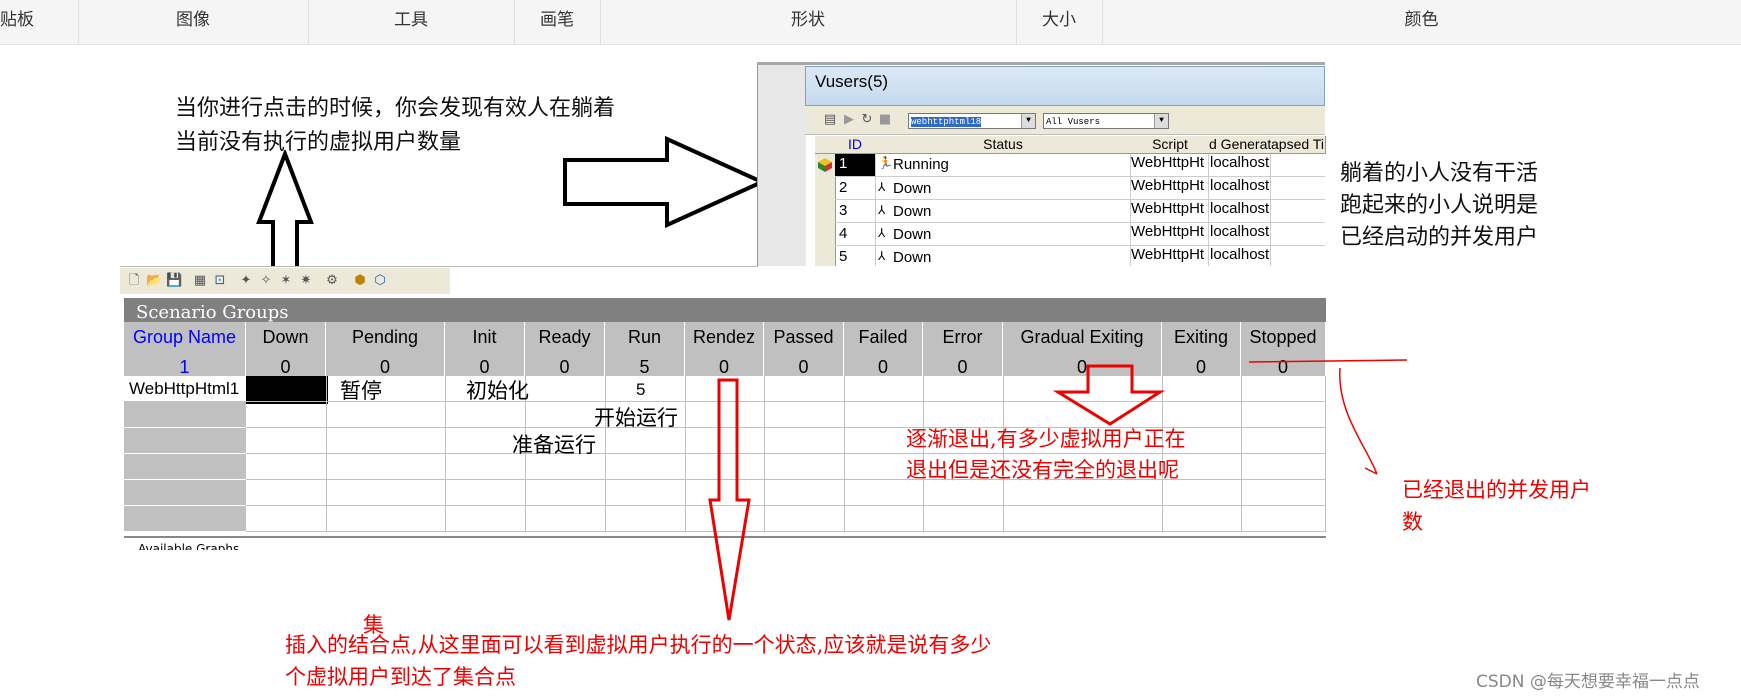 The image size is (1741, 700). Describe the element at coordinates (1201, 349) in the screenshot. I see `col-exiting: Exiting 0` at that location.